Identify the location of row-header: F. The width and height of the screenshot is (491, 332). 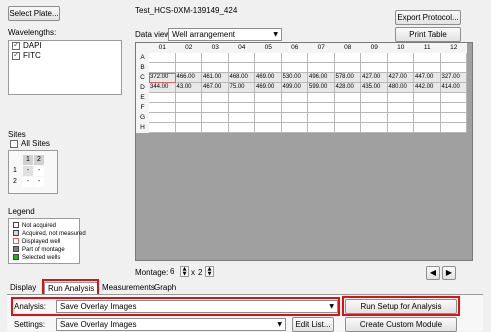
(142, 108).